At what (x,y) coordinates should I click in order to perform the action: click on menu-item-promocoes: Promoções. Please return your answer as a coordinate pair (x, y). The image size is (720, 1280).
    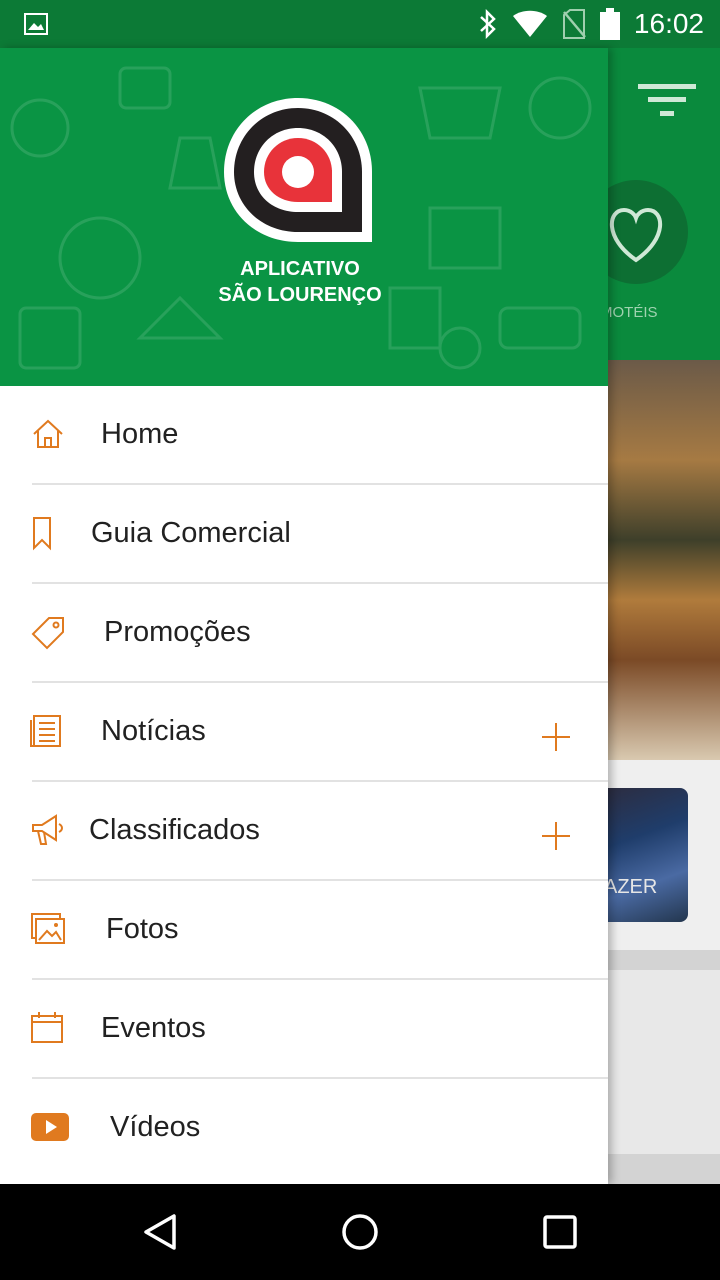
    Looking at the image, I should click on (304, 633).